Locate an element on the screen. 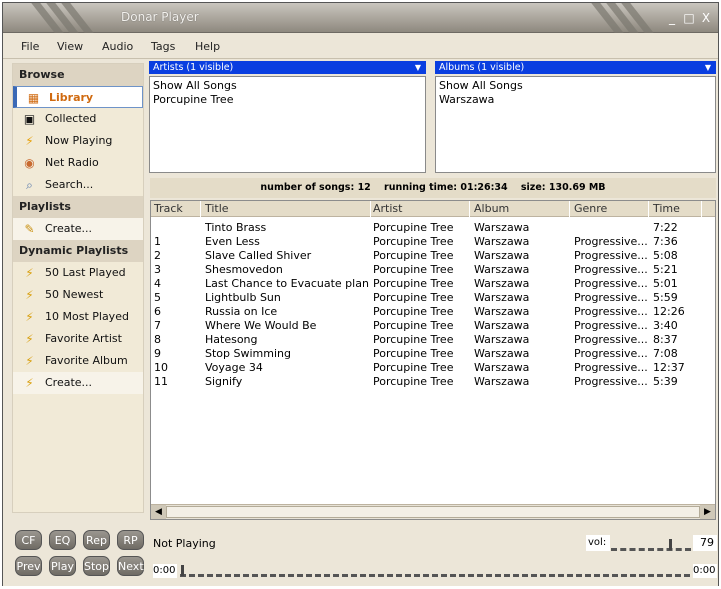  sidebar-item-library: ▦ Library is located at coordinates (78, 97).